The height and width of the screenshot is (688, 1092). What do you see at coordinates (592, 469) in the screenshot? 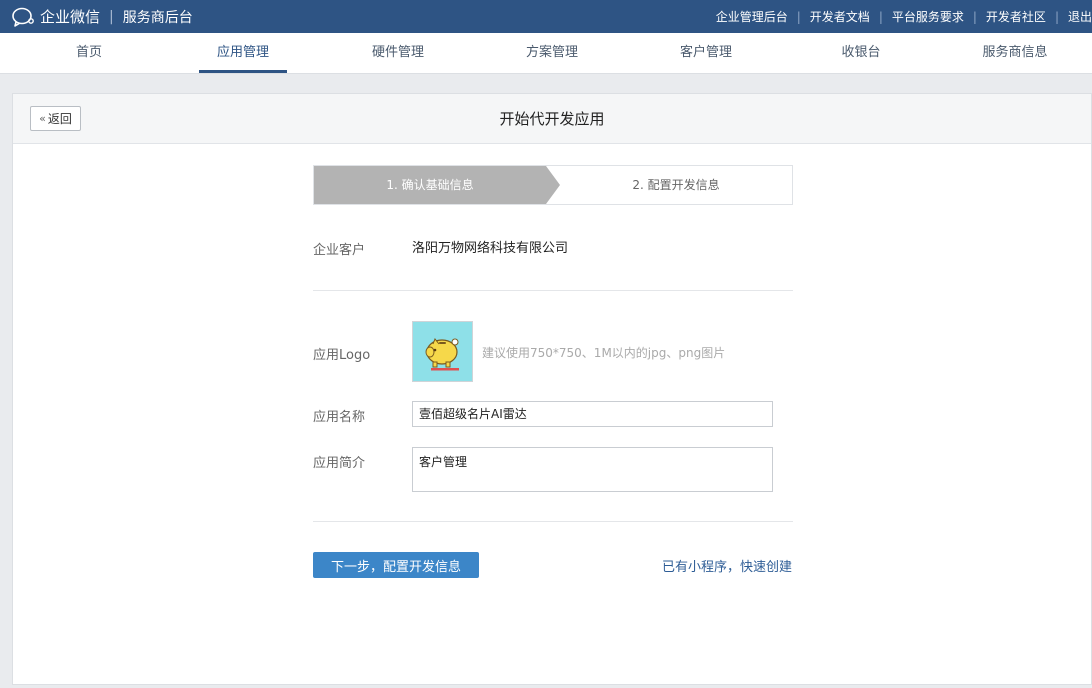
I see `app-intro-textarea: 客户管理` at bounding box center [592, 469].